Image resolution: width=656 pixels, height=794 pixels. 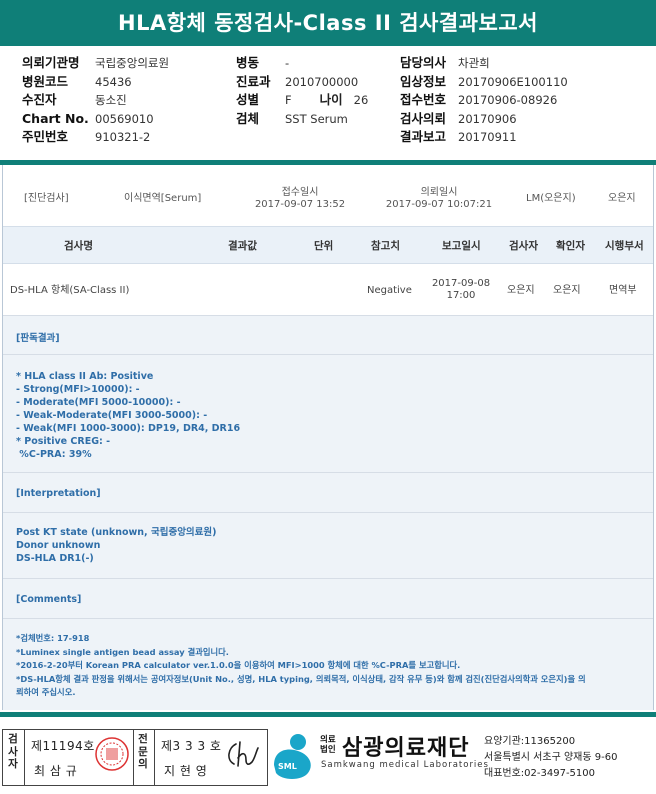 What do you see at coordinates (38, 338) in the screenshot?
I see `judgement-title: [판독결과]` at bounding box center [38, 338].